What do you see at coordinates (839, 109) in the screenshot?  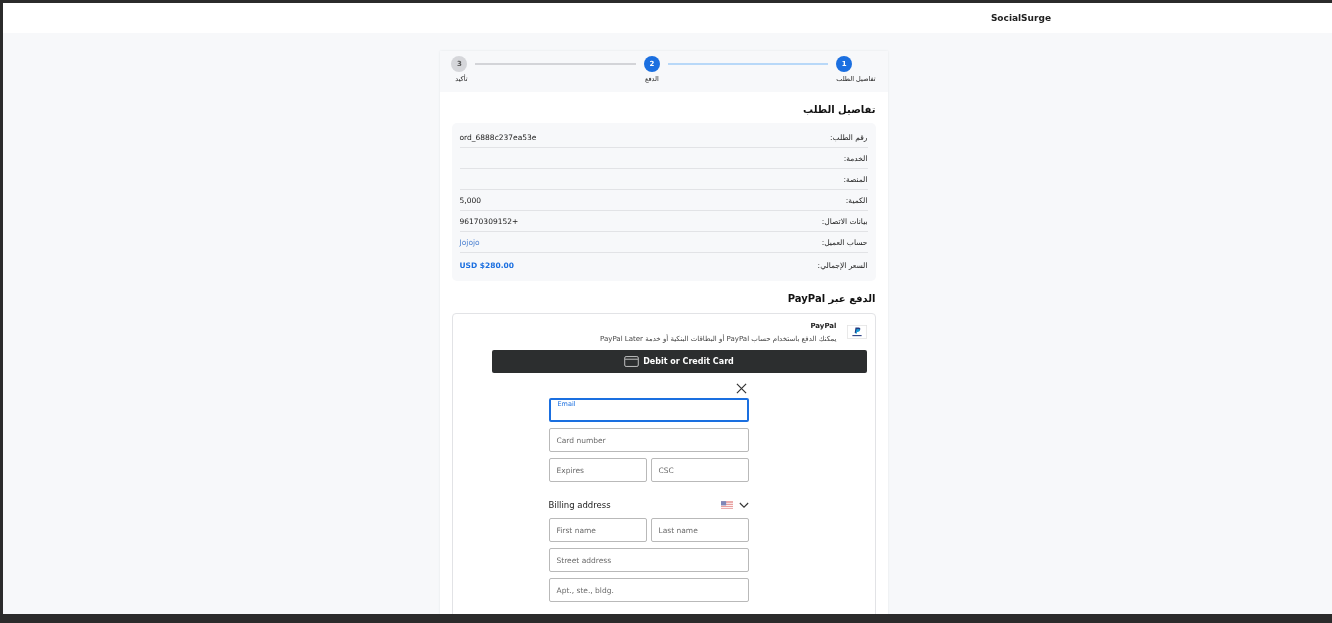 I see `section-title: تفاصيل الطلب` at bounding box center [839, 109].